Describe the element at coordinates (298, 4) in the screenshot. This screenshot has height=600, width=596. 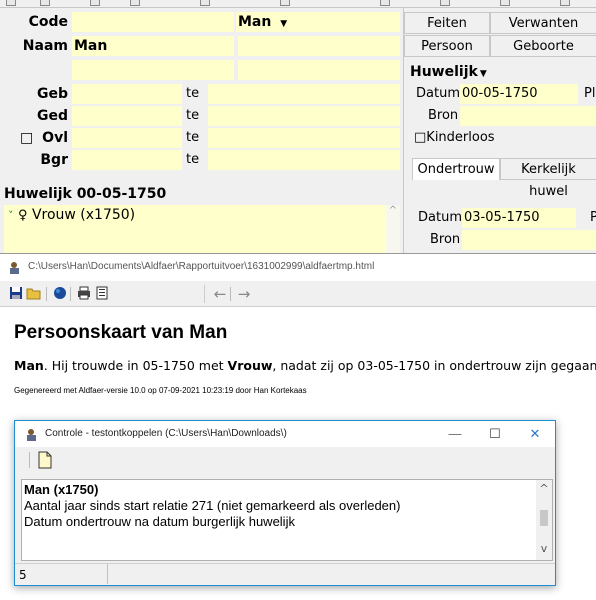
I see `top-toolbar-strip` at that location.